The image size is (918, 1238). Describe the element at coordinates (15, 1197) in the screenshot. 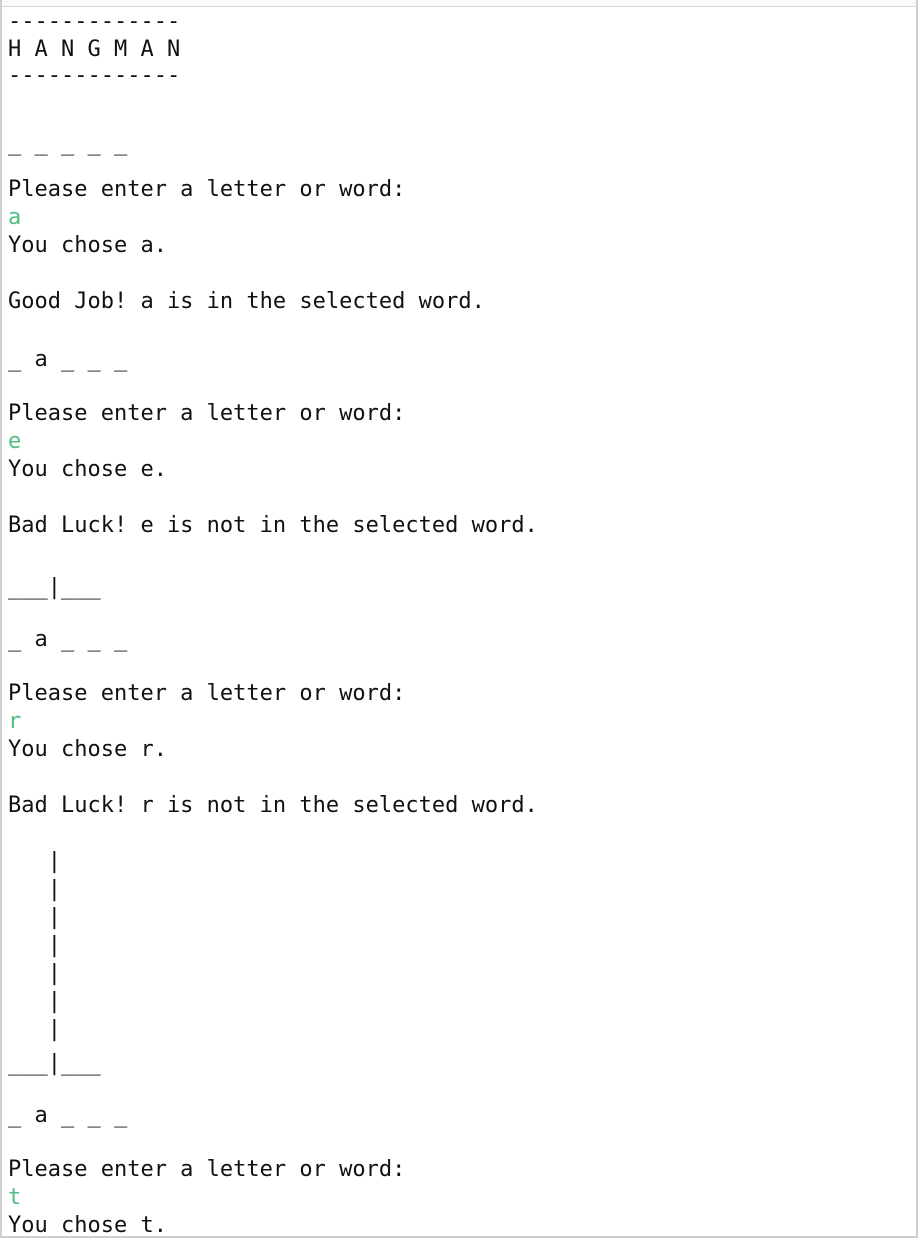

I see `user-input-echo: t` at that location.